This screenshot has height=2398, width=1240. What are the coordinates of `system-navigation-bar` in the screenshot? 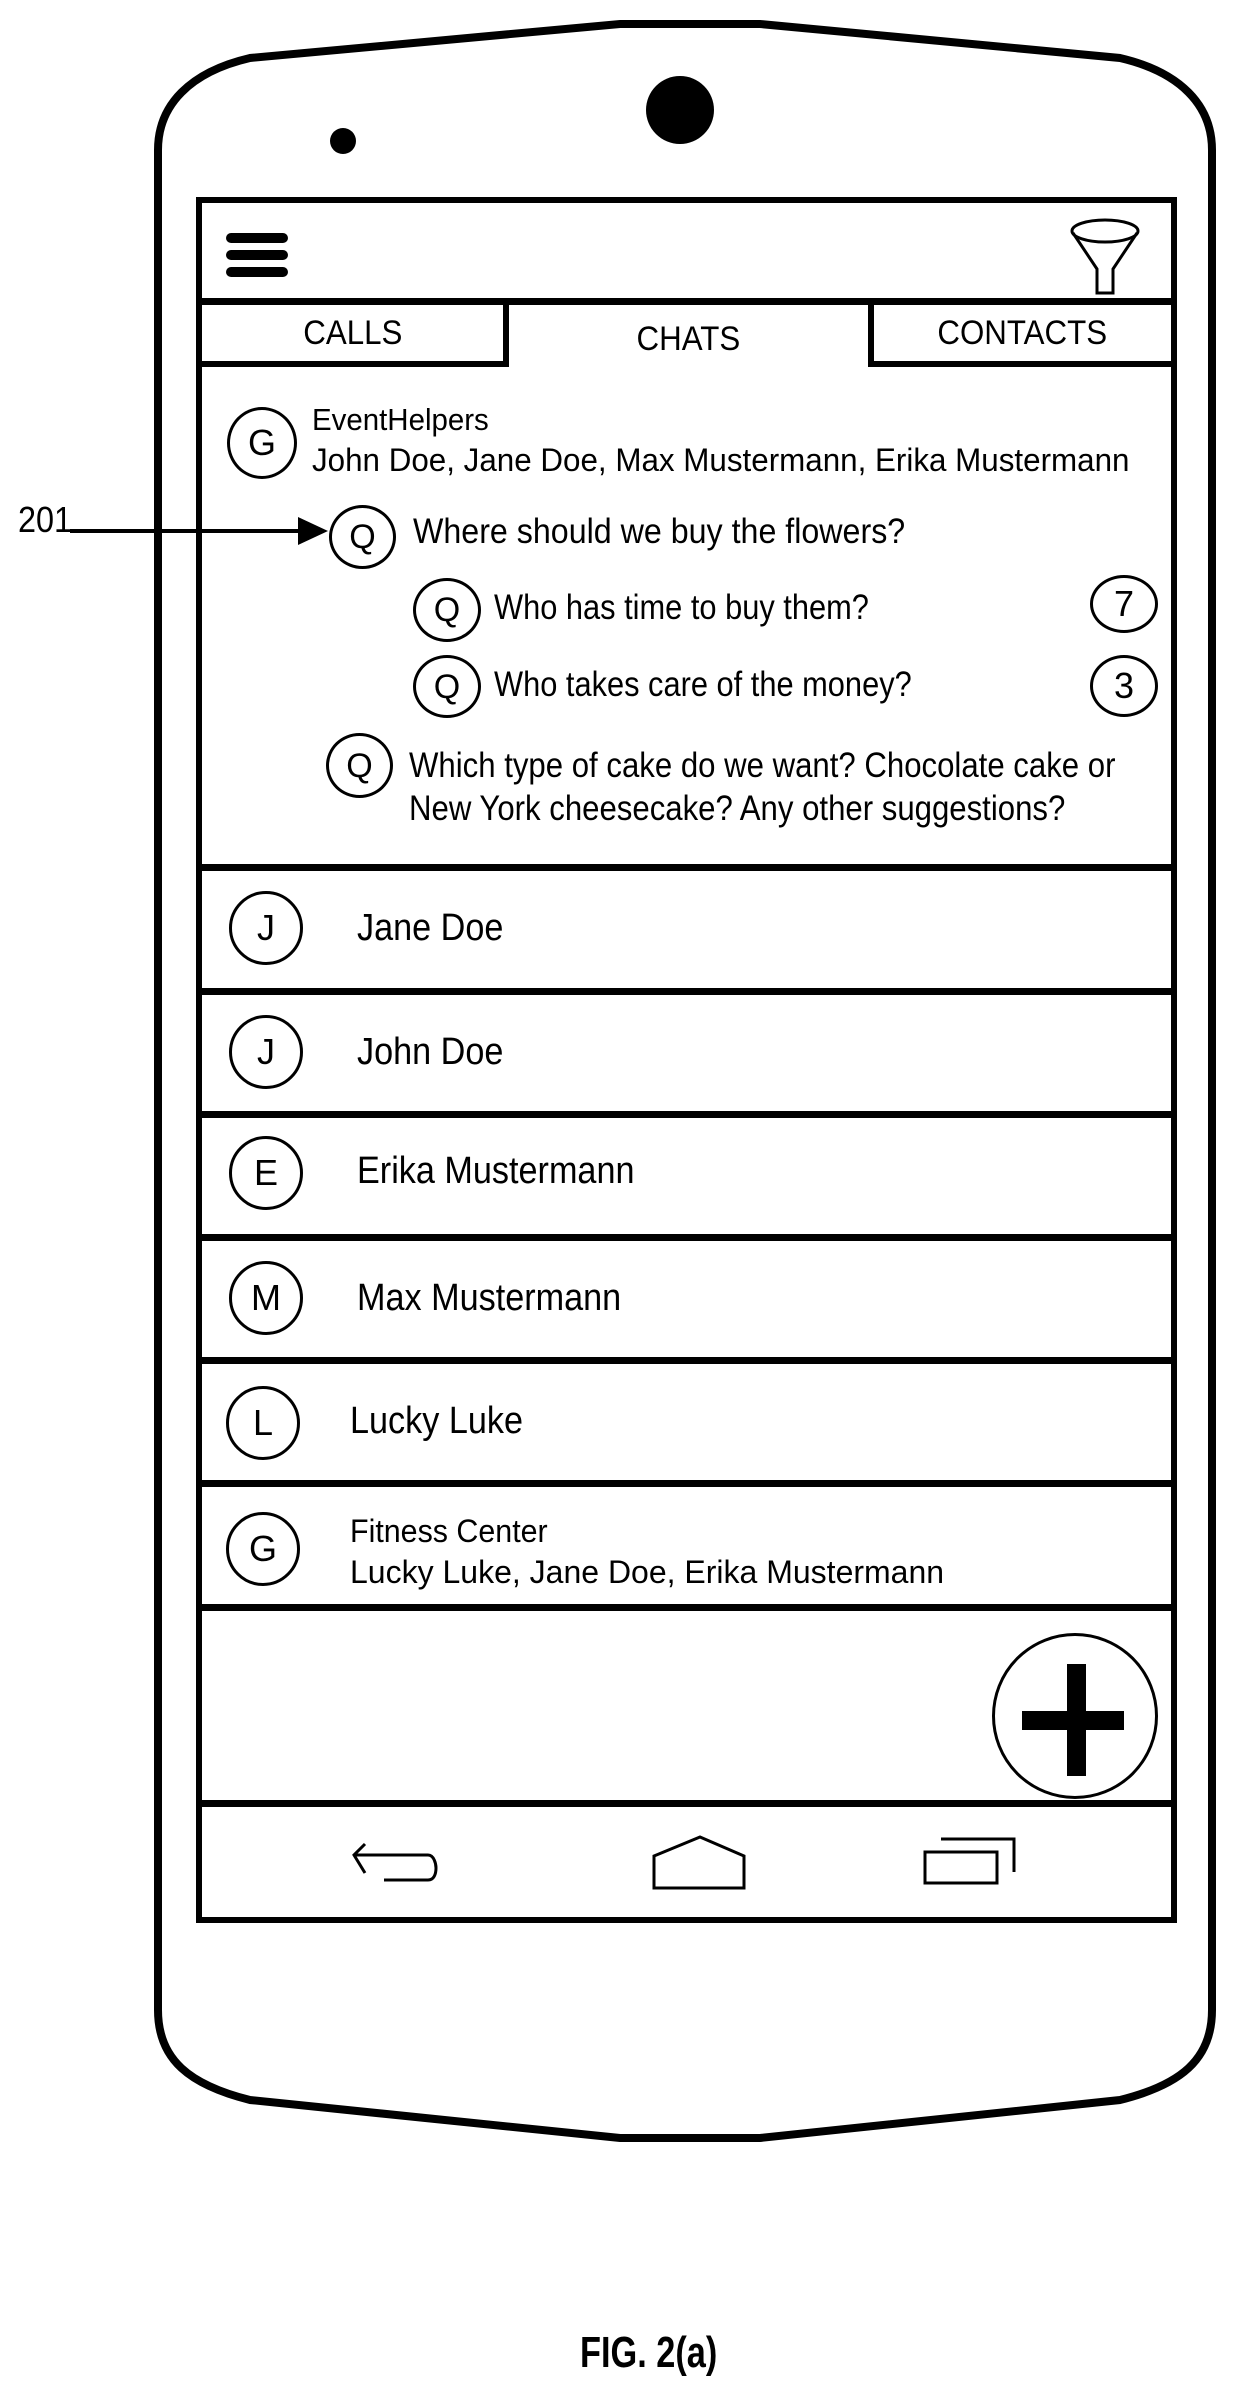 It's located at (686, 1862).